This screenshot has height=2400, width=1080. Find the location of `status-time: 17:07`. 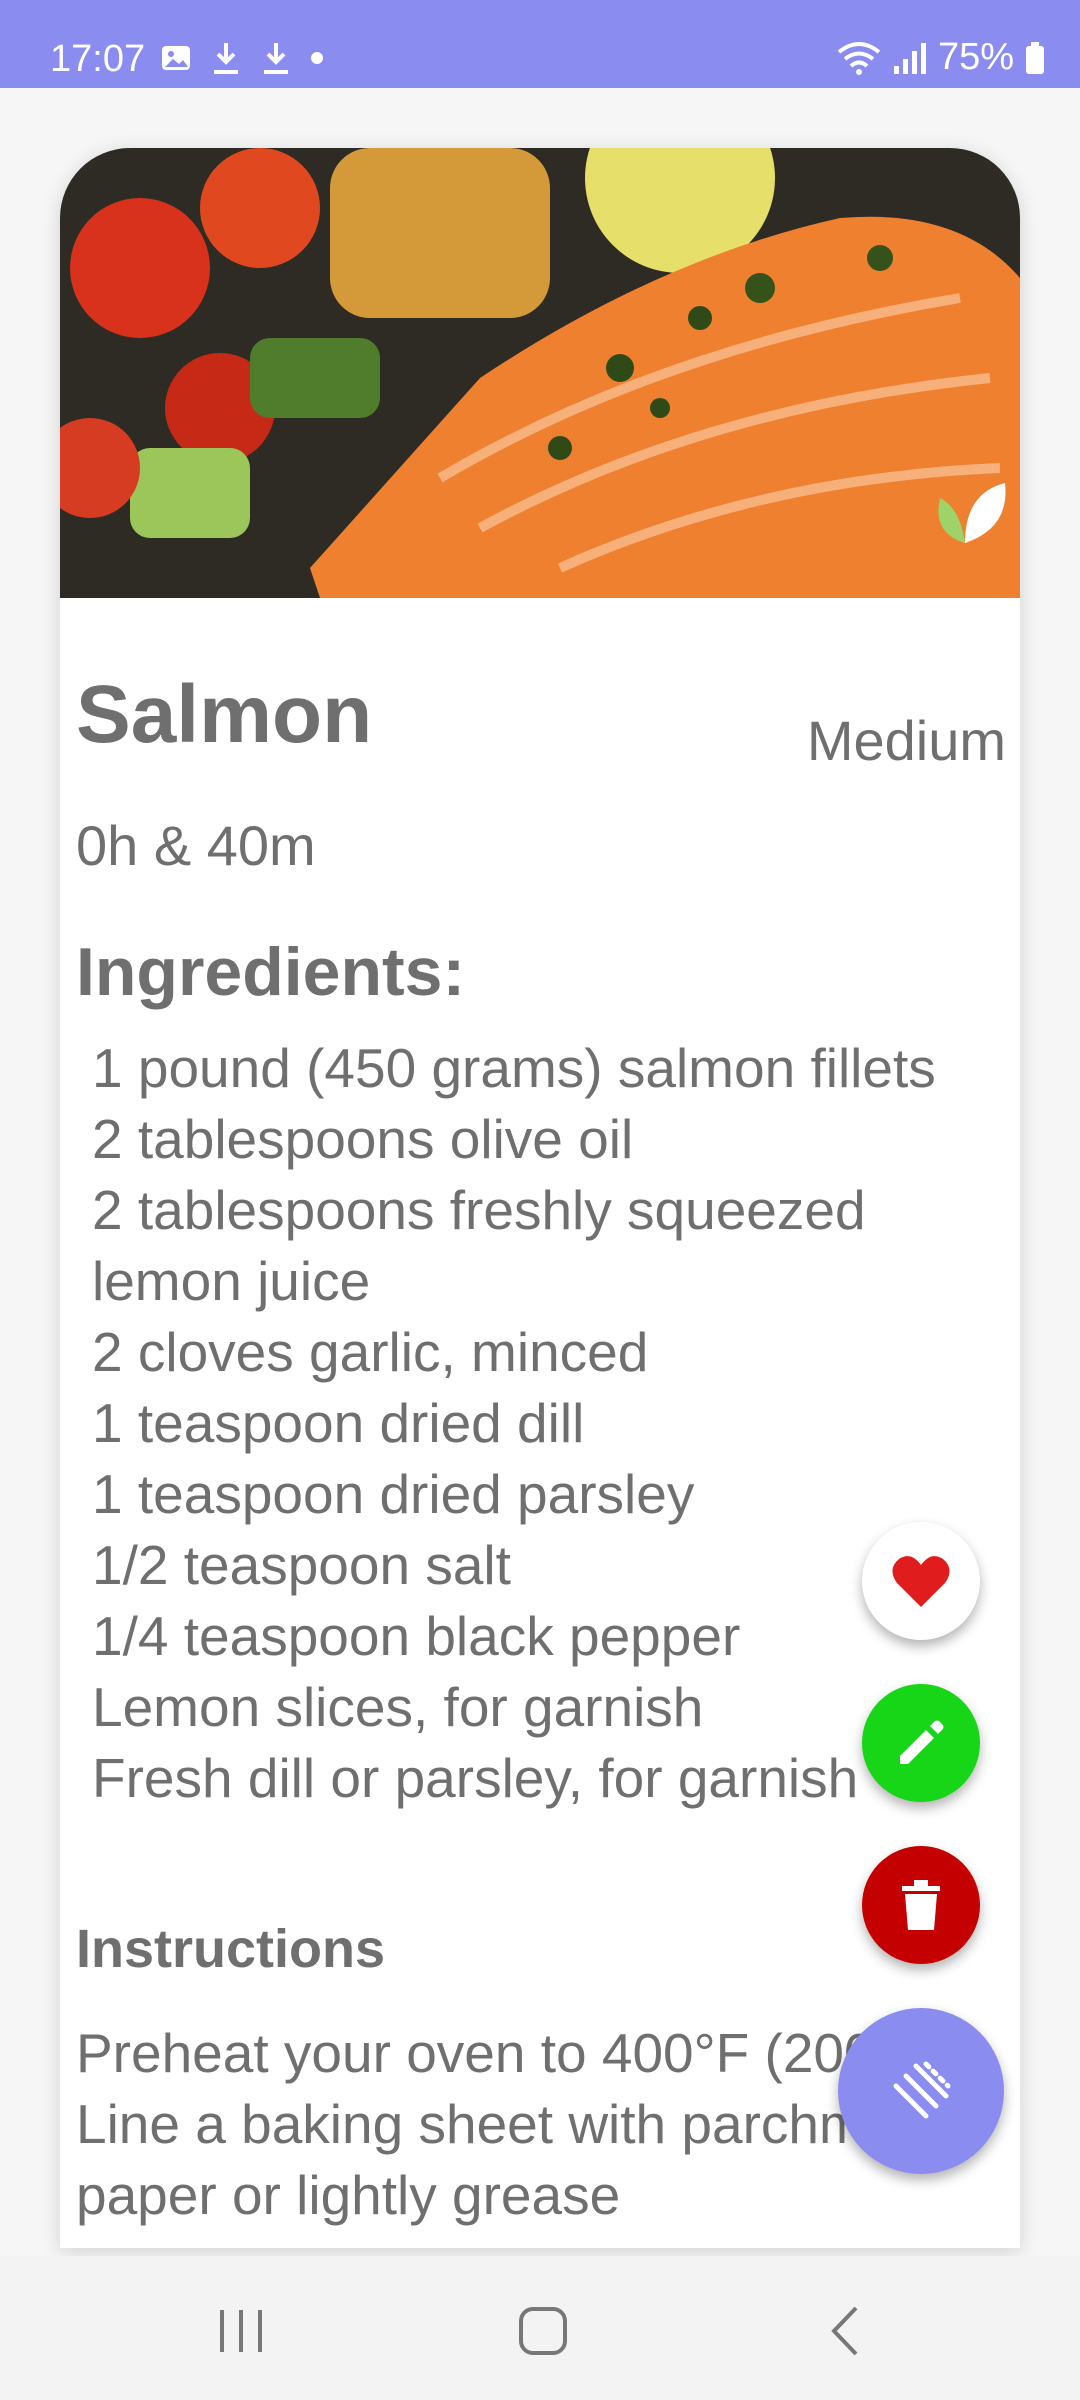

status-time: 17:07 is located at coordinates (98, 59).